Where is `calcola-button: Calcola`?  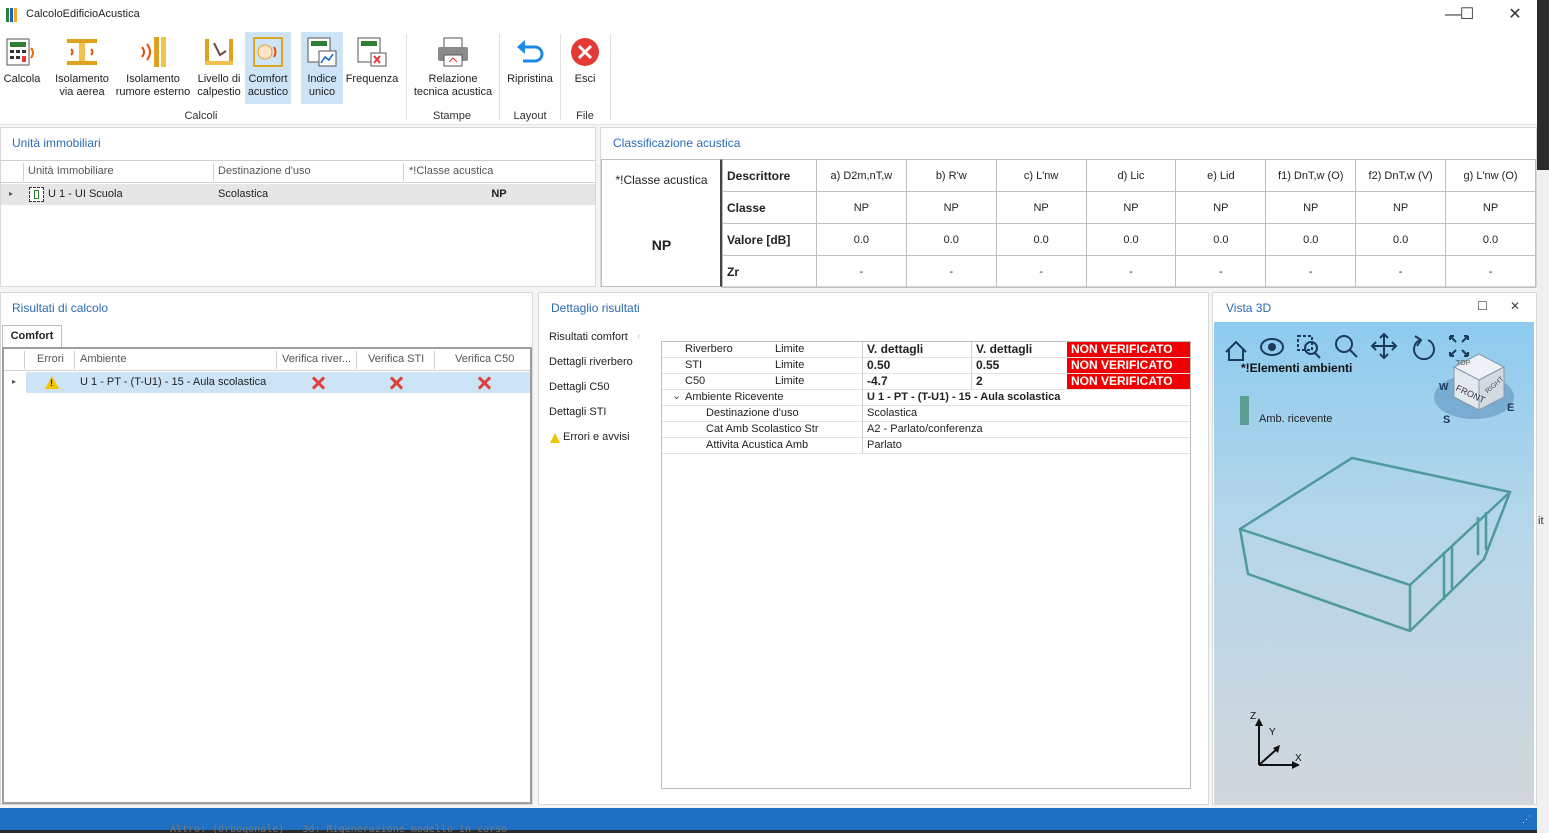 calcola-button: Calcola is located at coordinates (22, 68).